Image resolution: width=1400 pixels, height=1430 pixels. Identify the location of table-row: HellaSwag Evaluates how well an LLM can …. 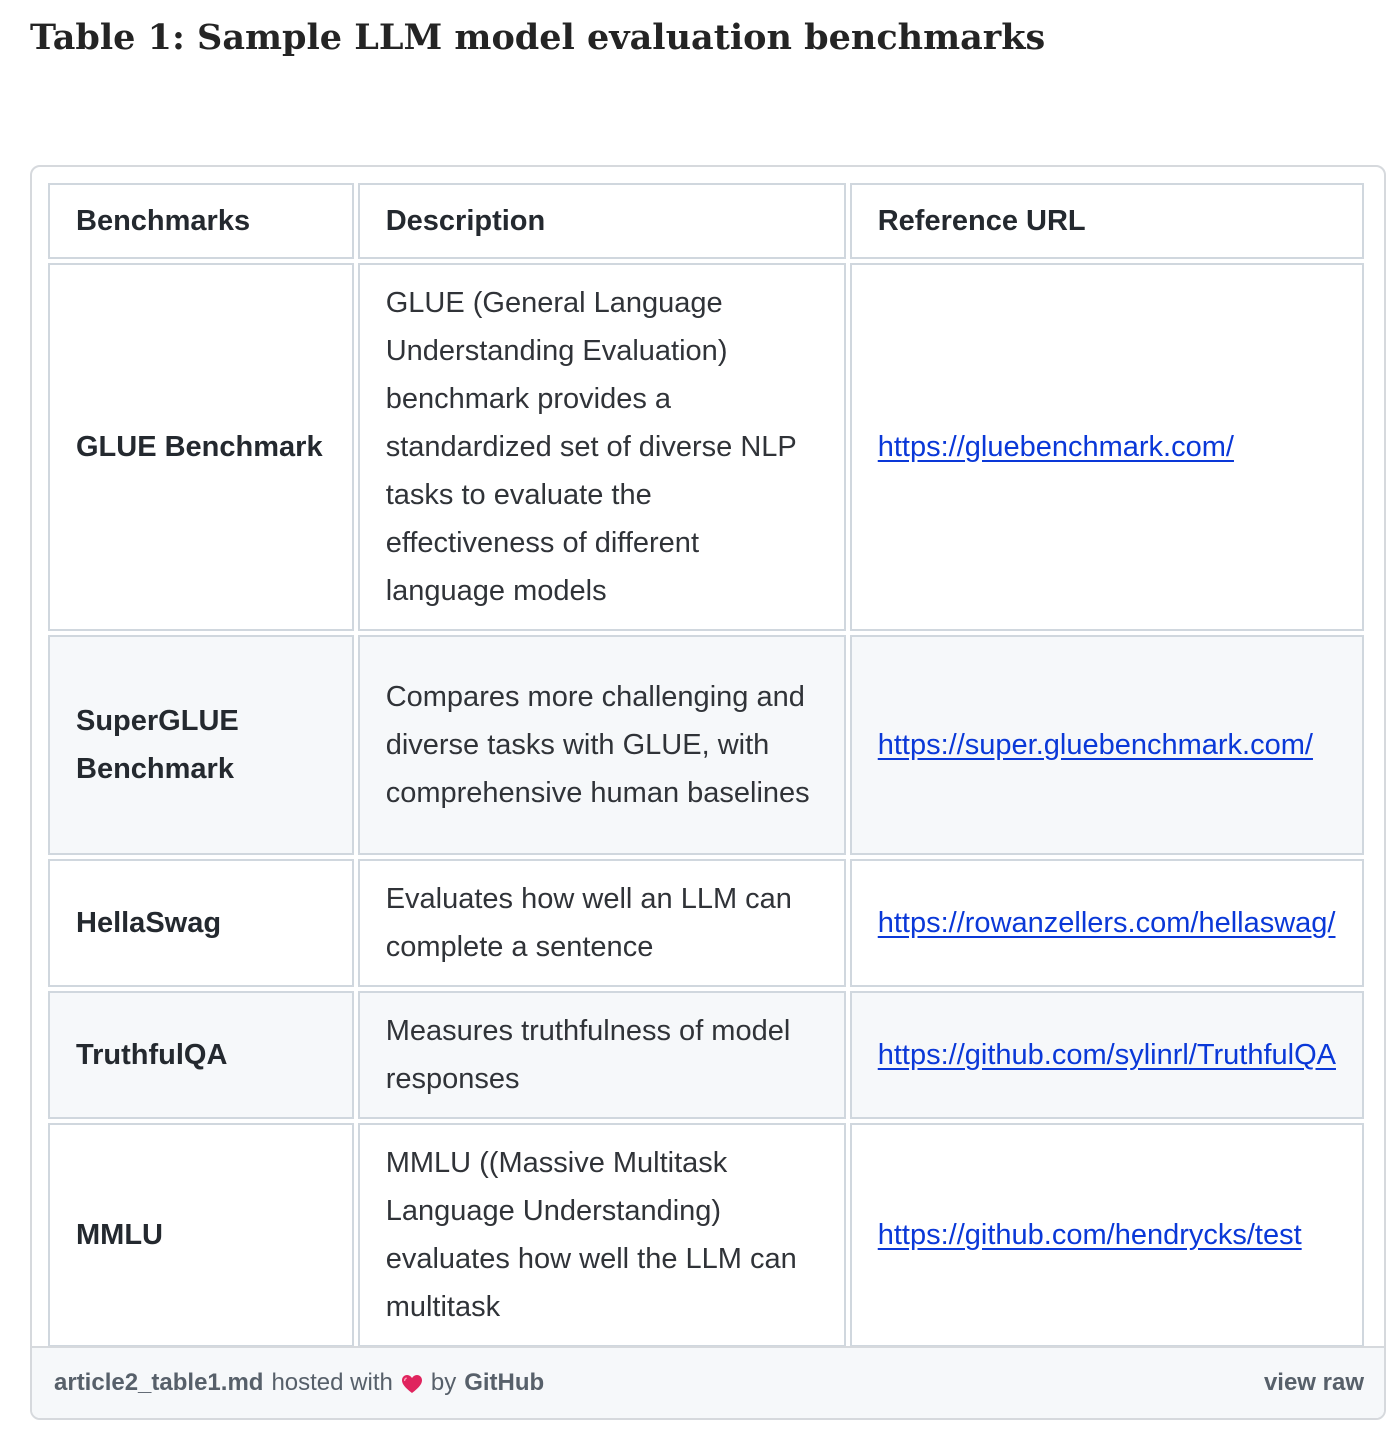
(706, 923).